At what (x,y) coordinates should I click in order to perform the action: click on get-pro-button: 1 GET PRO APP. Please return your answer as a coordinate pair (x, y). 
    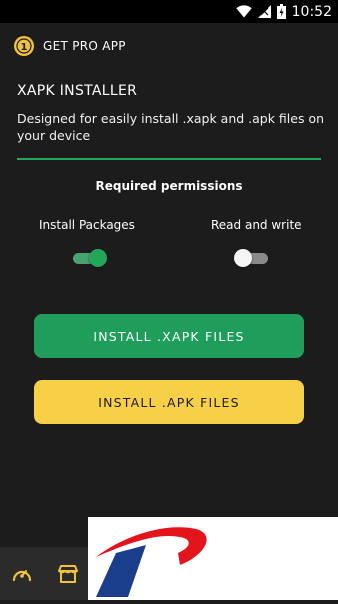
    Looking at the image, I should click on (70, 46).